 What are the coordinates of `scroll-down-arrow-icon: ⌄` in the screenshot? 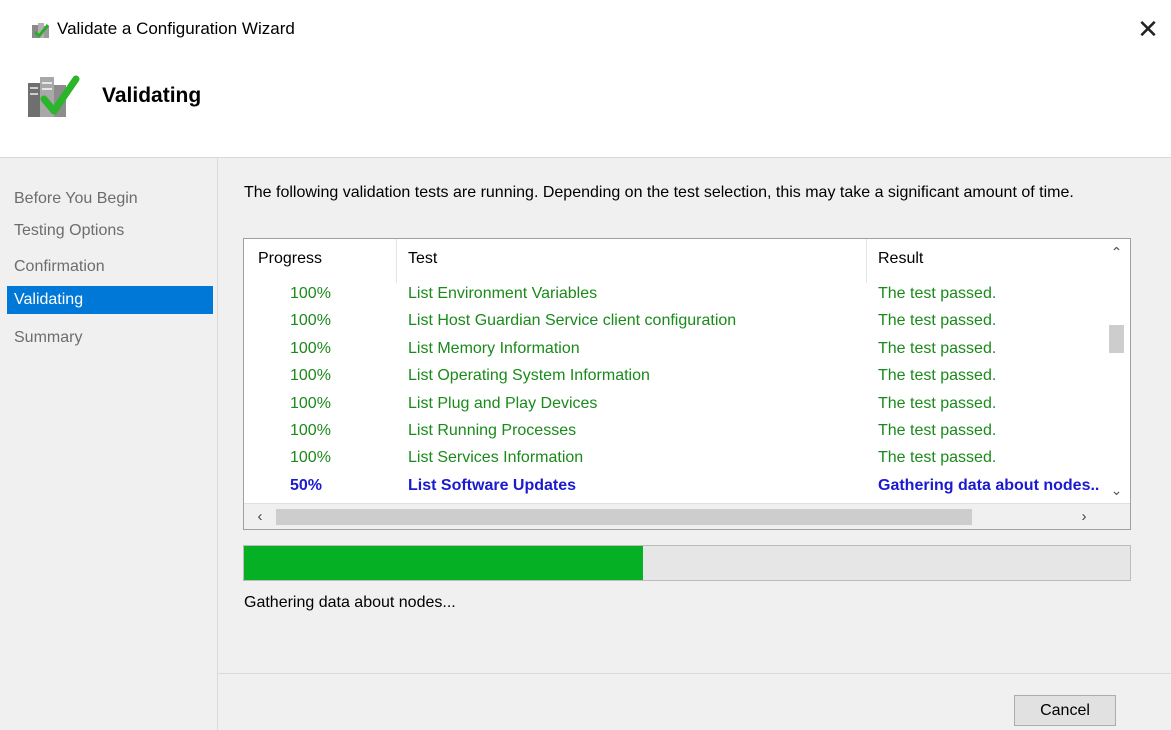 It's located at (1116, 490).